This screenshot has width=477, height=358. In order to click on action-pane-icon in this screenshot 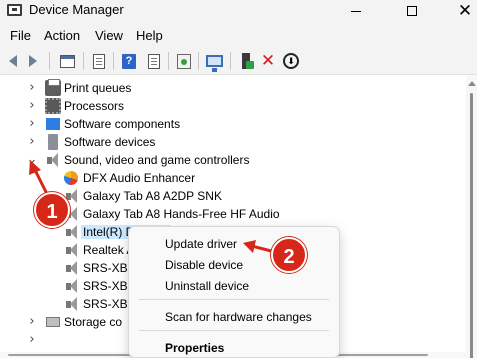, I will do `click(154, 61)`.